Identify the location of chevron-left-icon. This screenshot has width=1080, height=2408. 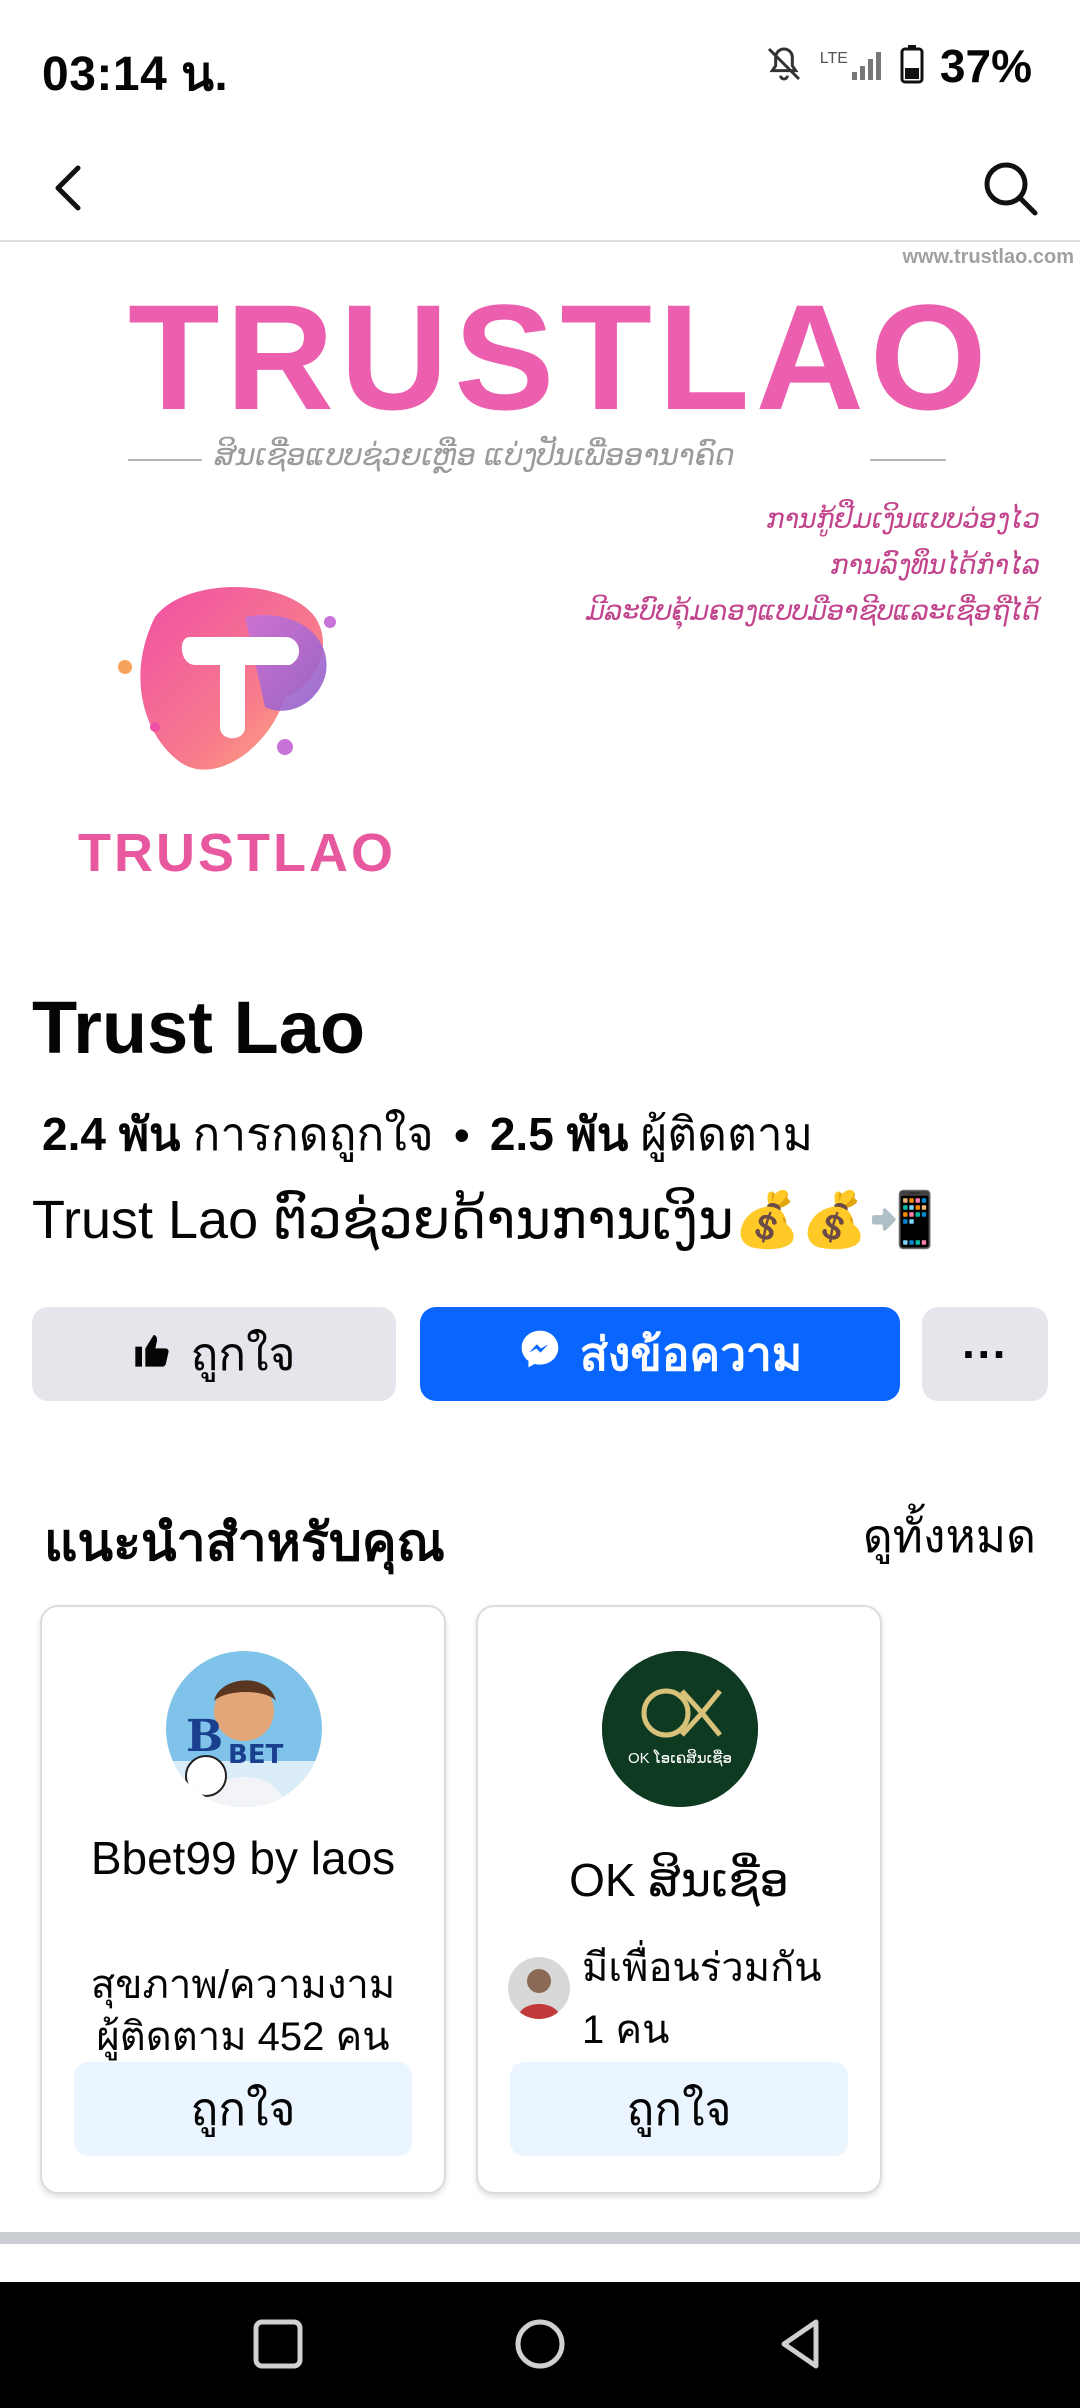
(70, 188).